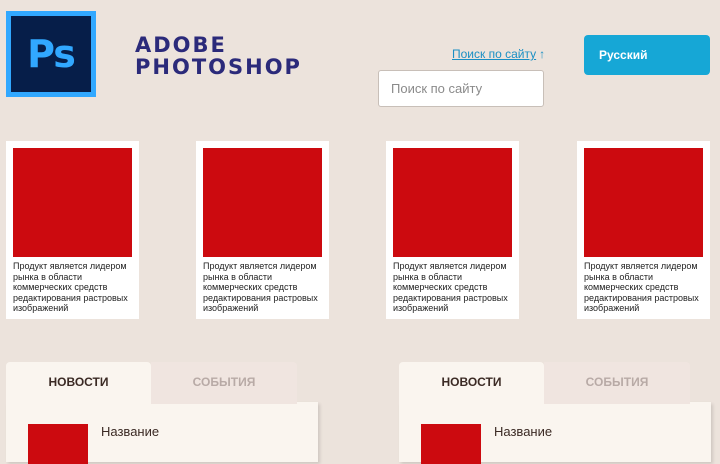 Image resolution: width=720 pixels, height=464 pixels. Describe the element at coordinates (218, 67) in the screenshot. I see `brand-line-2: PHOTOSHOP` at that location.